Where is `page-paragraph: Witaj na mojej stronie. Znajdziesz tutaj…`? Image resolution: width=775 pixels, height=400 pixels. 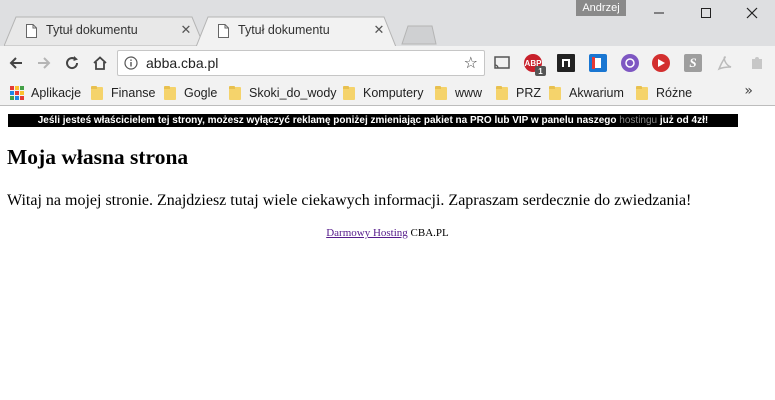
page-paragraph: Witaj na mojej stronie. Znajdziesz tutaj… is located at coordinates (349, 200).